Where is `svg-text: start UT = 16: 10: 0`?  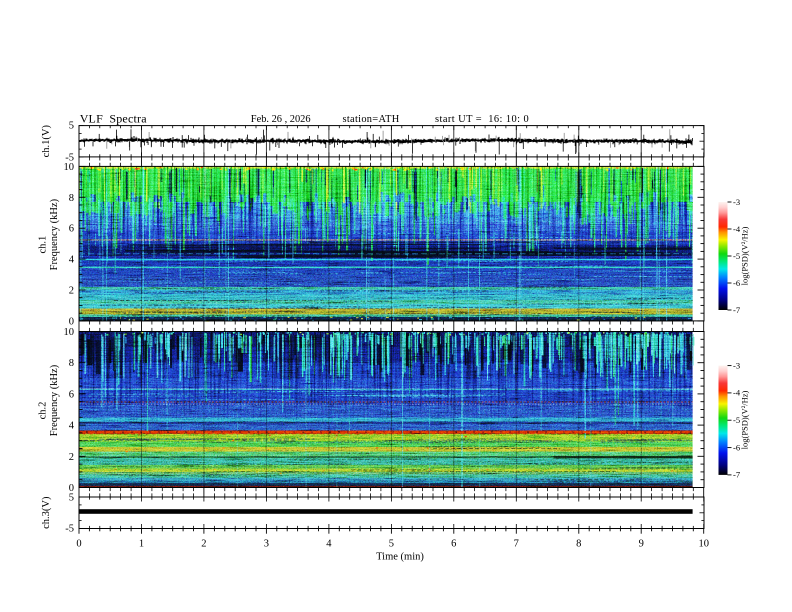 svg-text: start UT = 16: 10: 0 is located at coordinates (482, 119).